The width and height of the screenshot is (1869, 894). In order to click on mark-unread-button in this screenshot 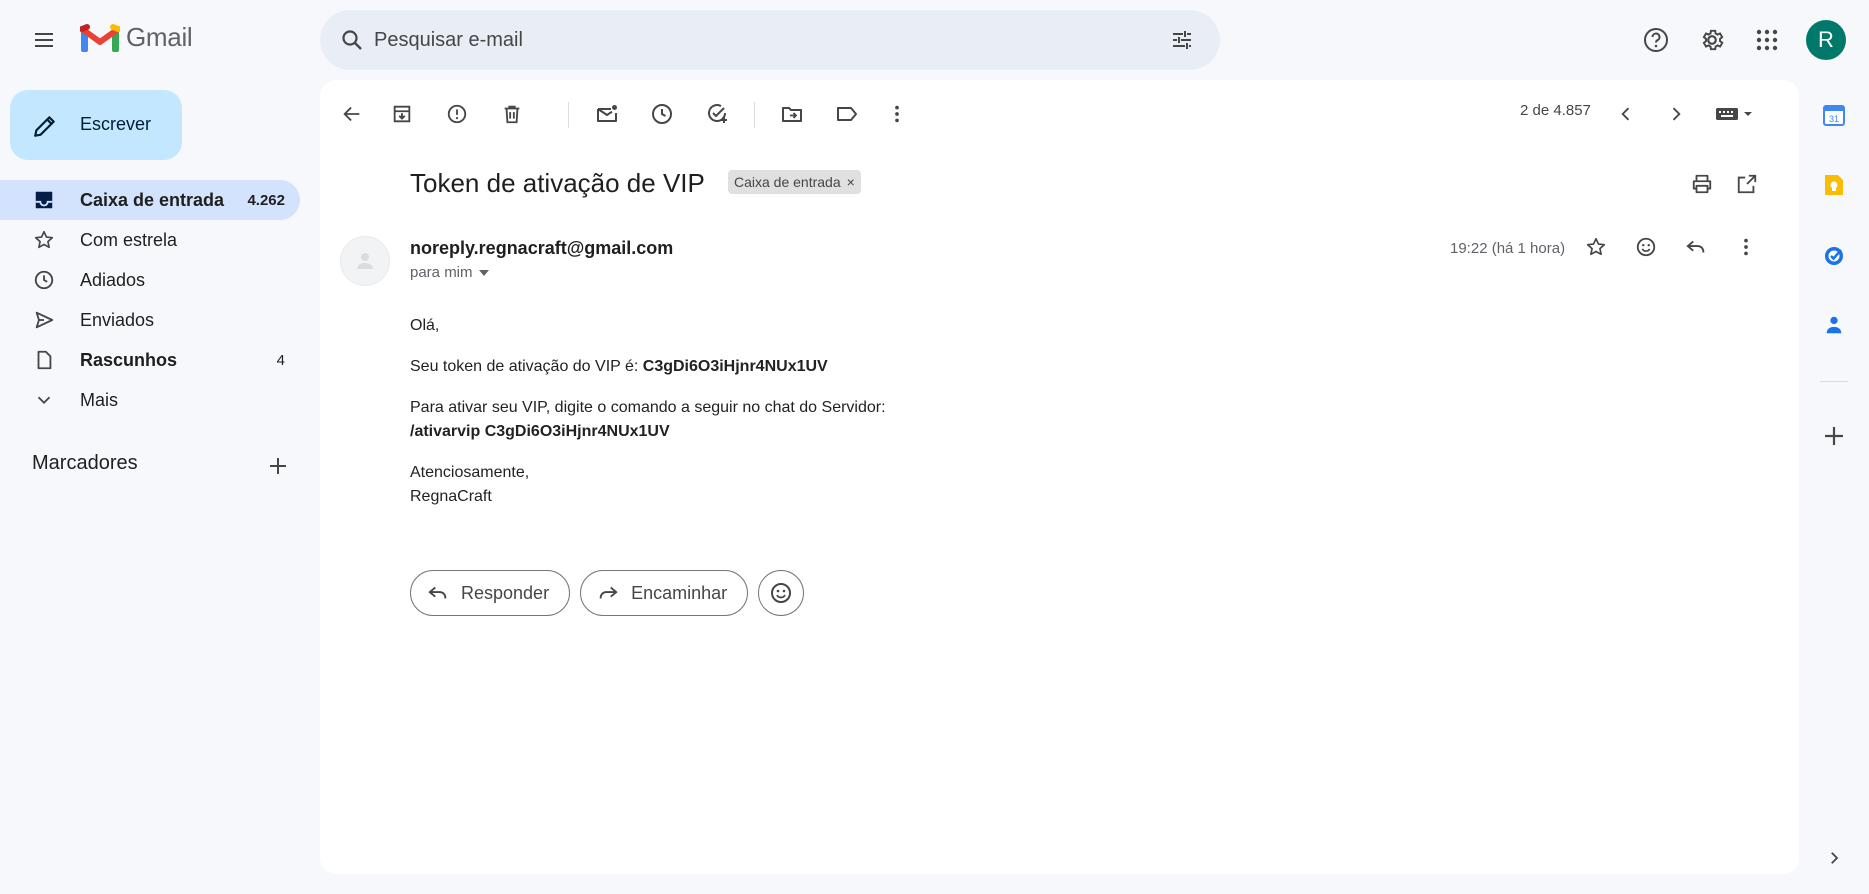, I will do `click(607, 114)`.